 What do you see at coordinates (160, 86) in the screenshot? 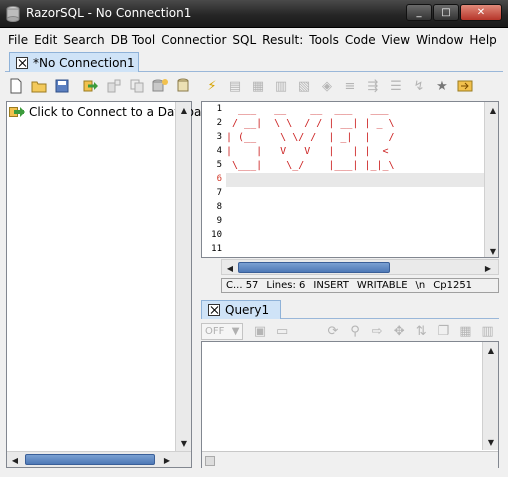
I see `add-database-icon` at bounding box center [160, 86].